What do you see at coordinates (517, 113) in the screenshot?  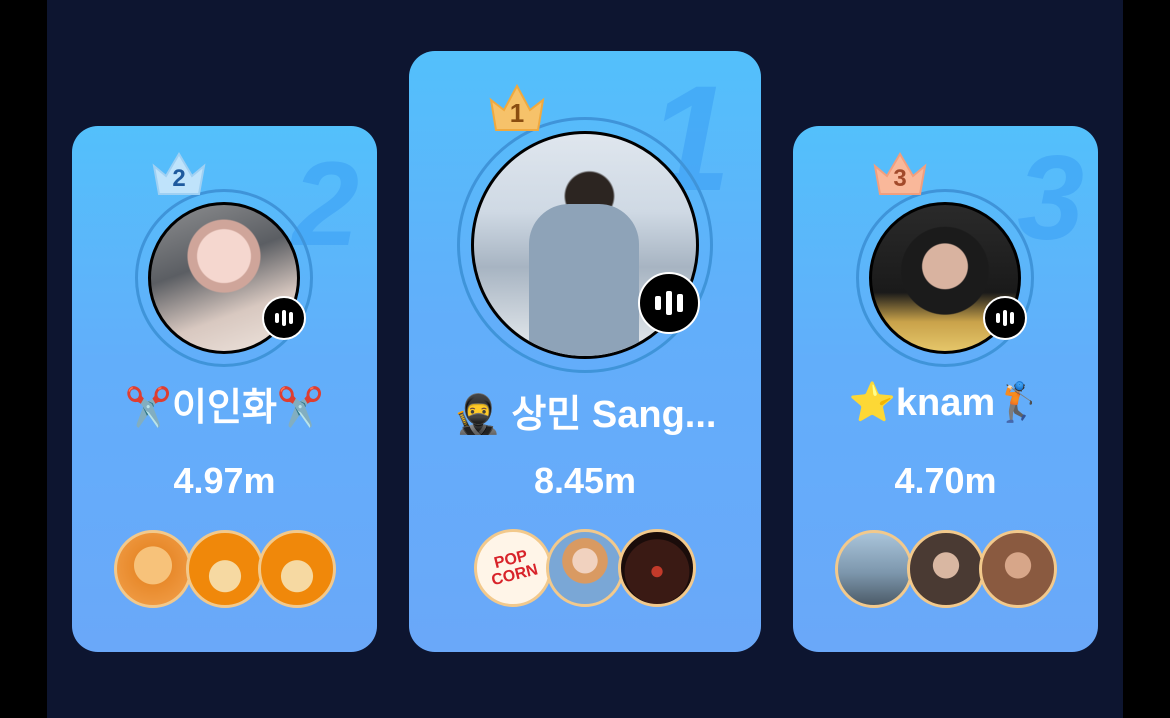 I see `rank-number: 1` at bounding box center [517, 113].